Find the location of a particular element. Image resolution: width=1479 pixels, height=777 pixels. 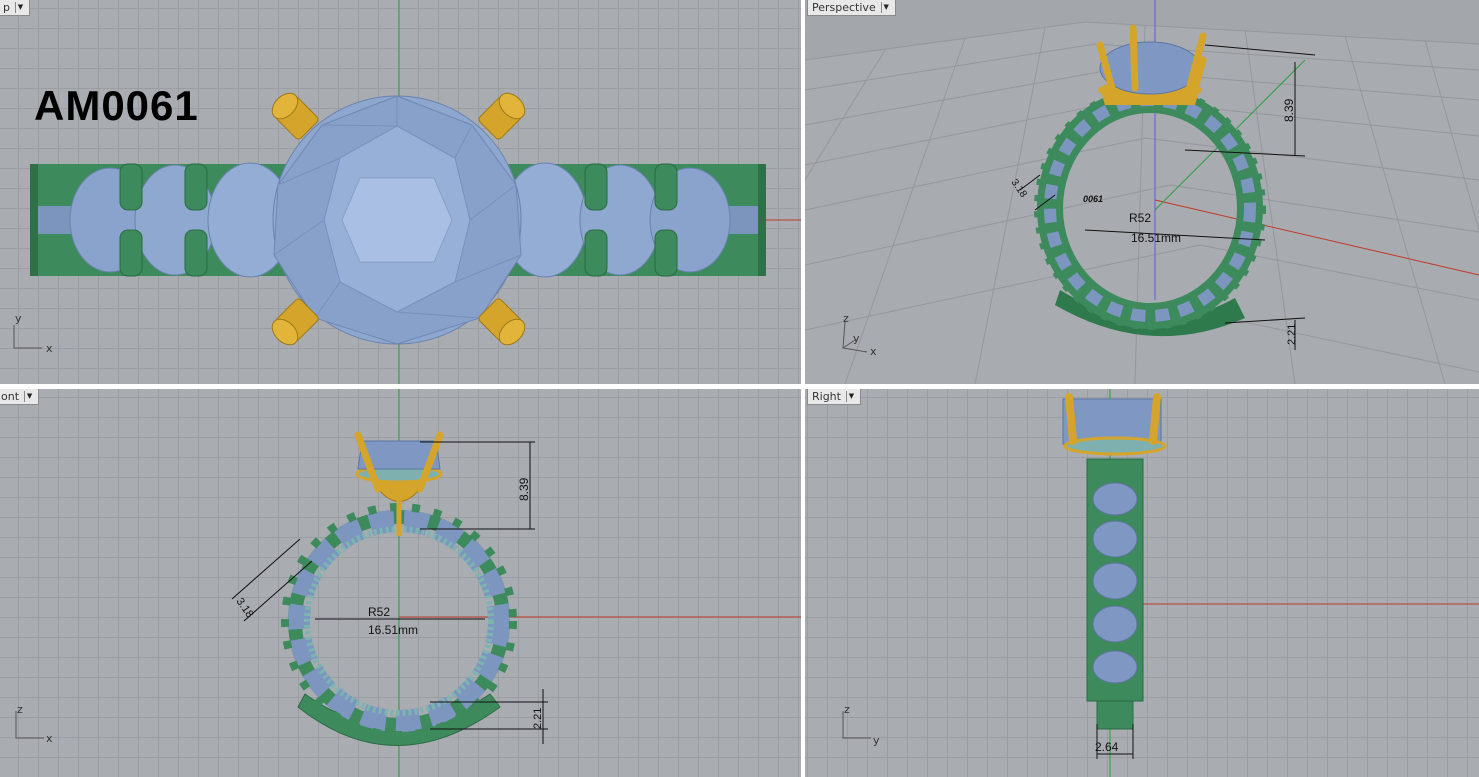

viewport-tab-top: p ▼ is located at coordinates (15, 8).